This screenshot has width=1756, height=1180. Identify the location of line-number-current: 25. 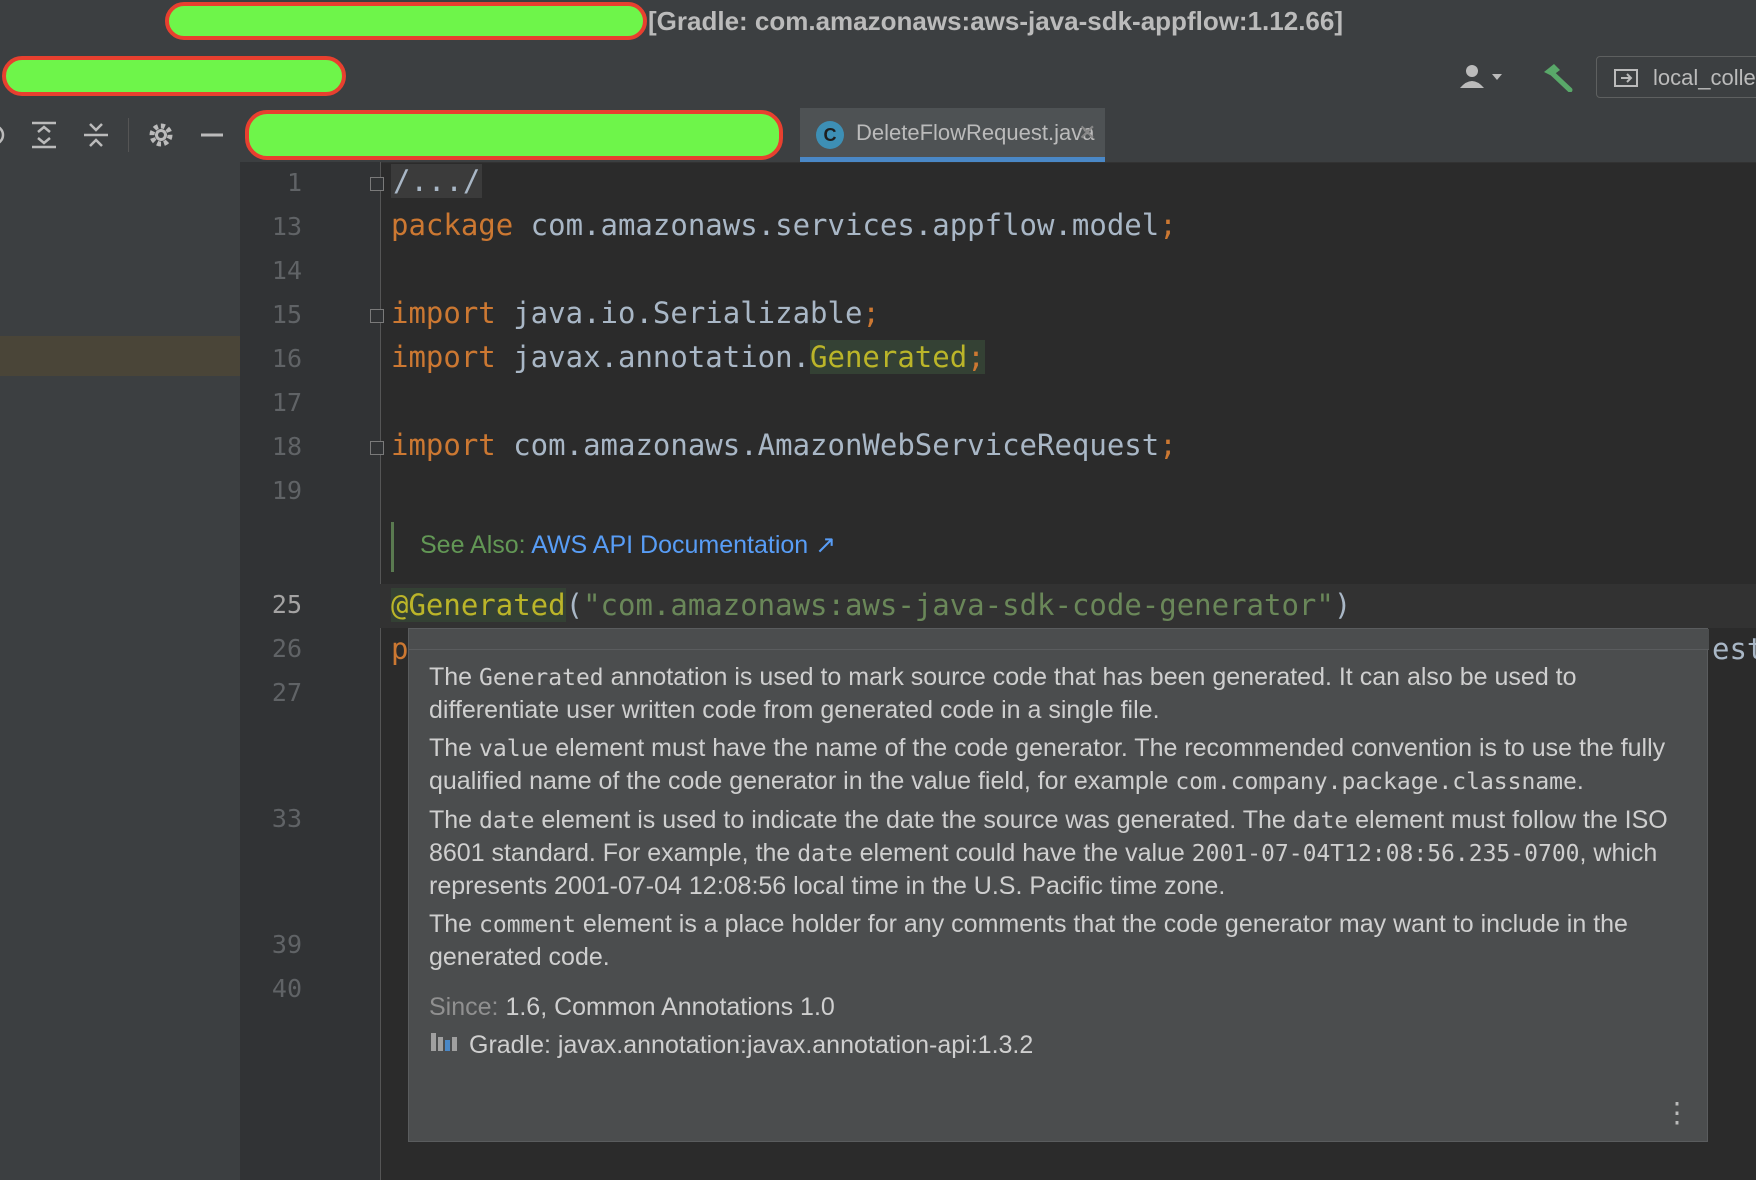
(286, 604).